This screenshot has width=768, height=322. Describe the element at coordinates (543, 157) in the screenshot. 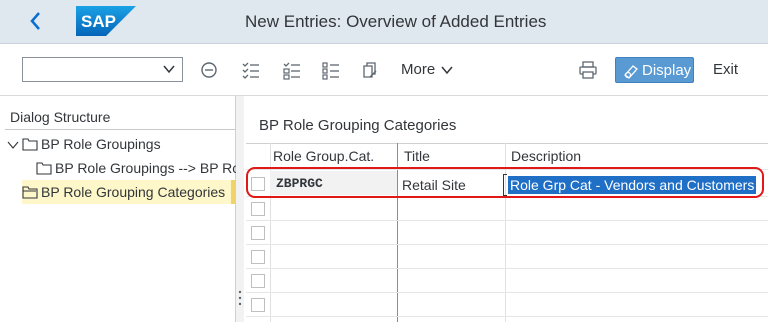

I see `column-header-description: Description` at that location.